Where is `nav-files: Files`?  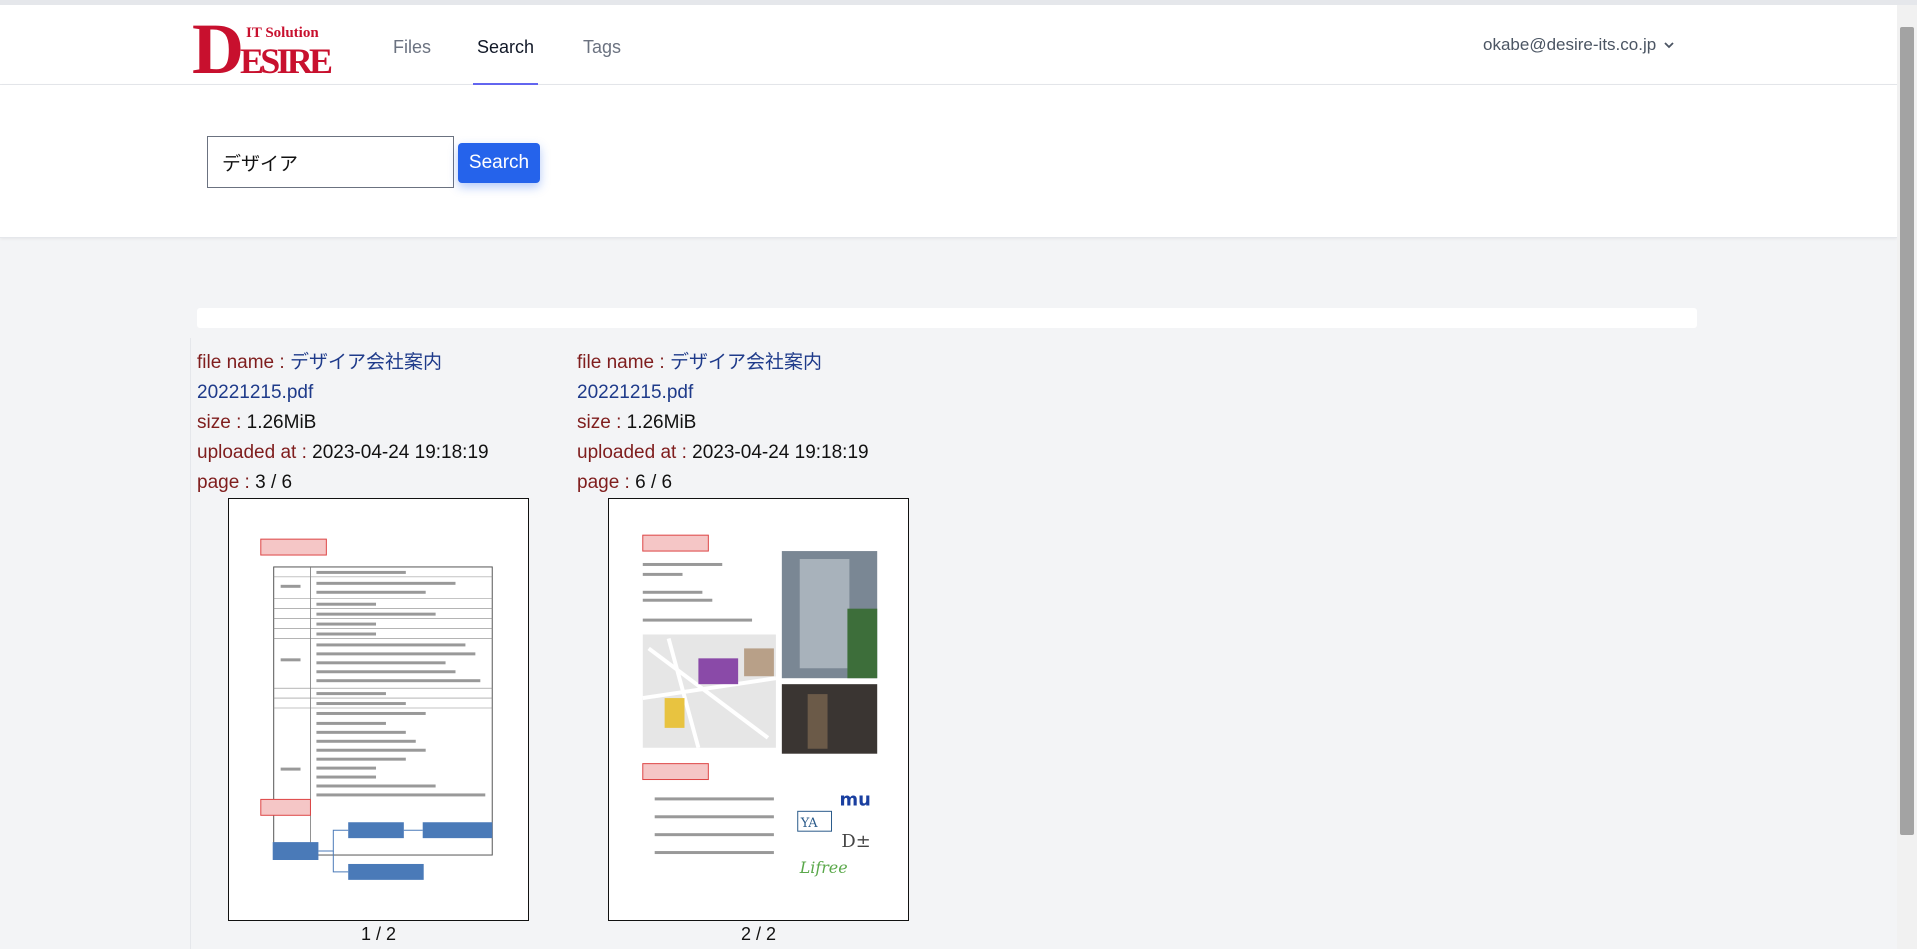
nav-files: Files is located at coordinates (412, 45).